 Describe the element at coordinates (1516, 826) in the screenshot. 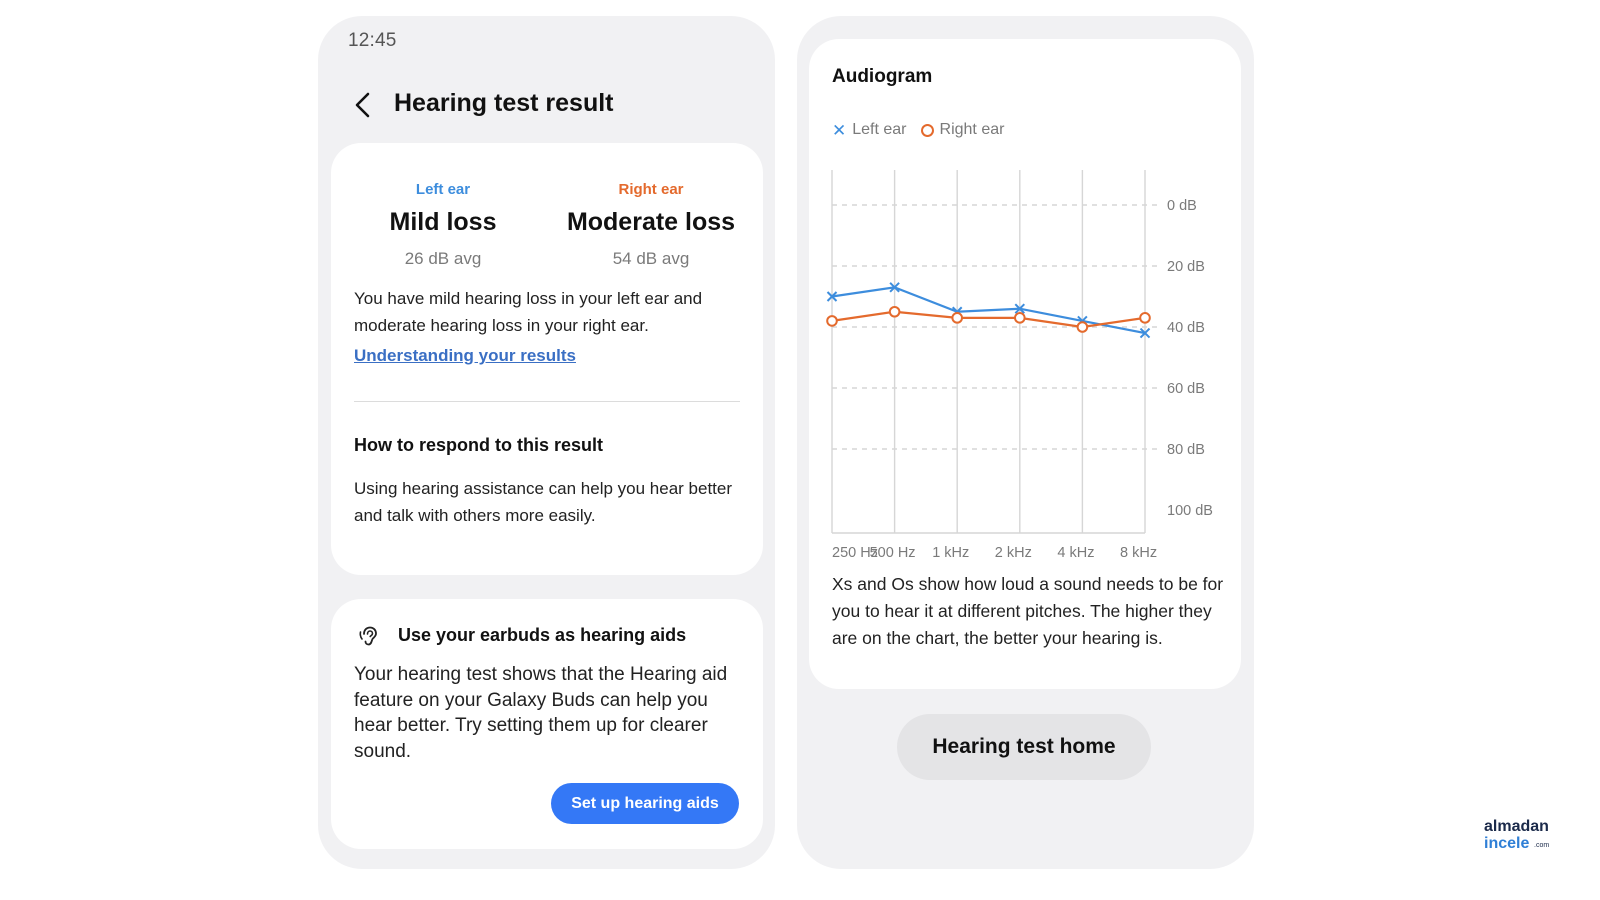

I see `svg-text: almadan` at that location.